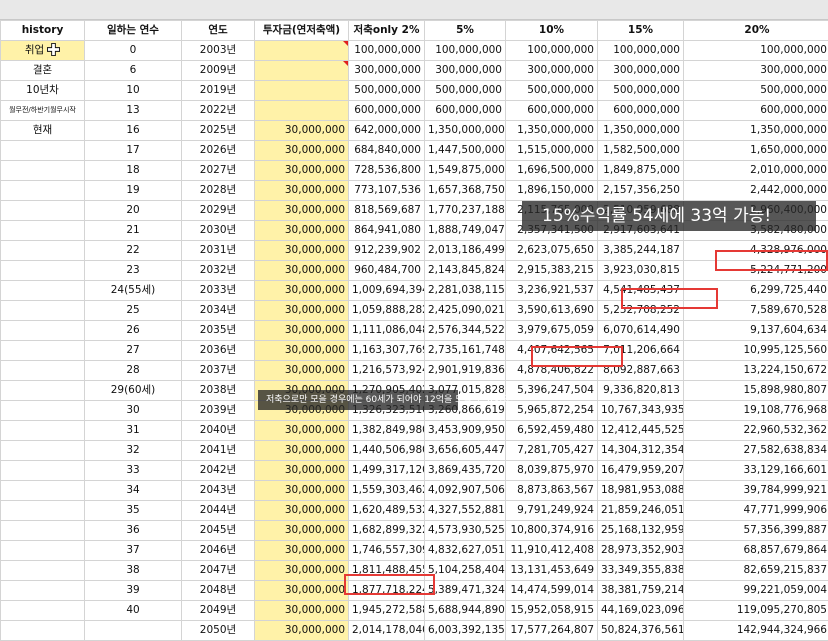  What do you see at coordinates (218, 491) in the screenshot?
I see `cell-year: 2043년` at bounding box center [218, 491].